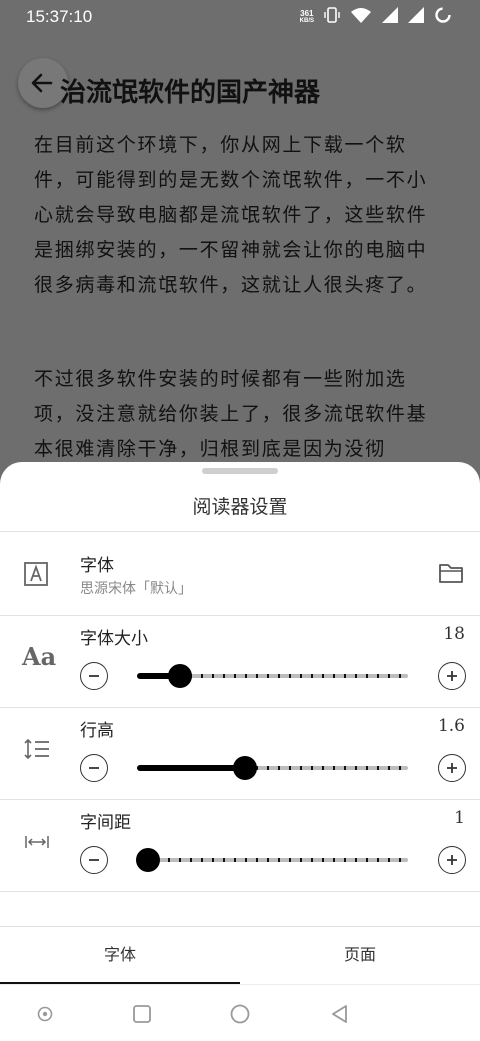  I want to click on font-size-icon: Aa, so click(39, 656).